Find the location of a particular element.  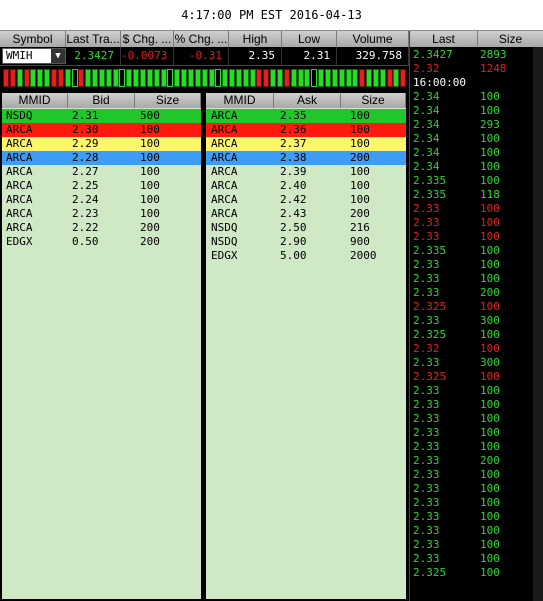

ask-row: ARCA 2.38 200 is located at coordinates (306, 158).